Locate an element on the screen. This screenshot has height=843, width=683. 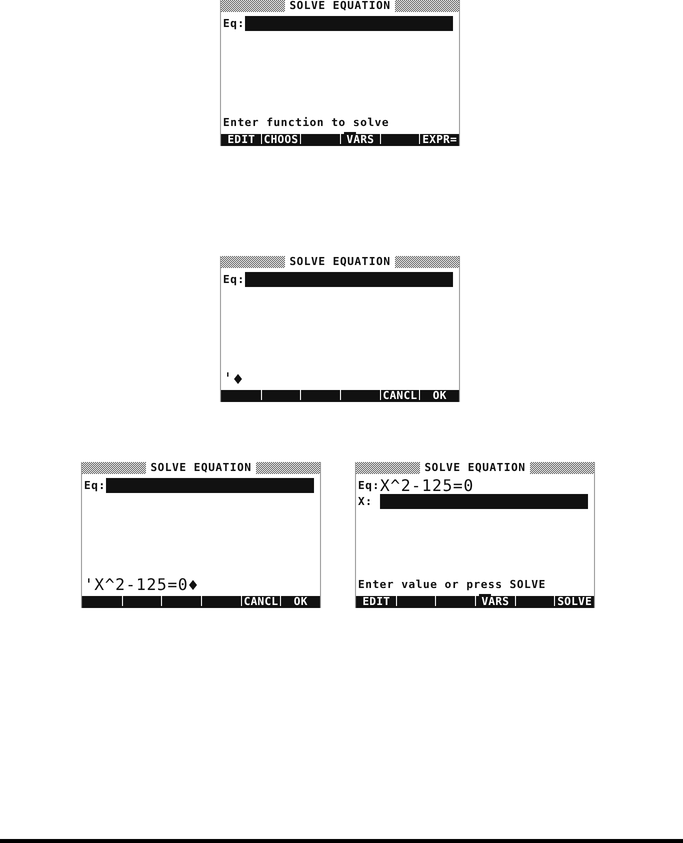
status-message: Enter value or press SOLVE is located at coordinates (452, 585).